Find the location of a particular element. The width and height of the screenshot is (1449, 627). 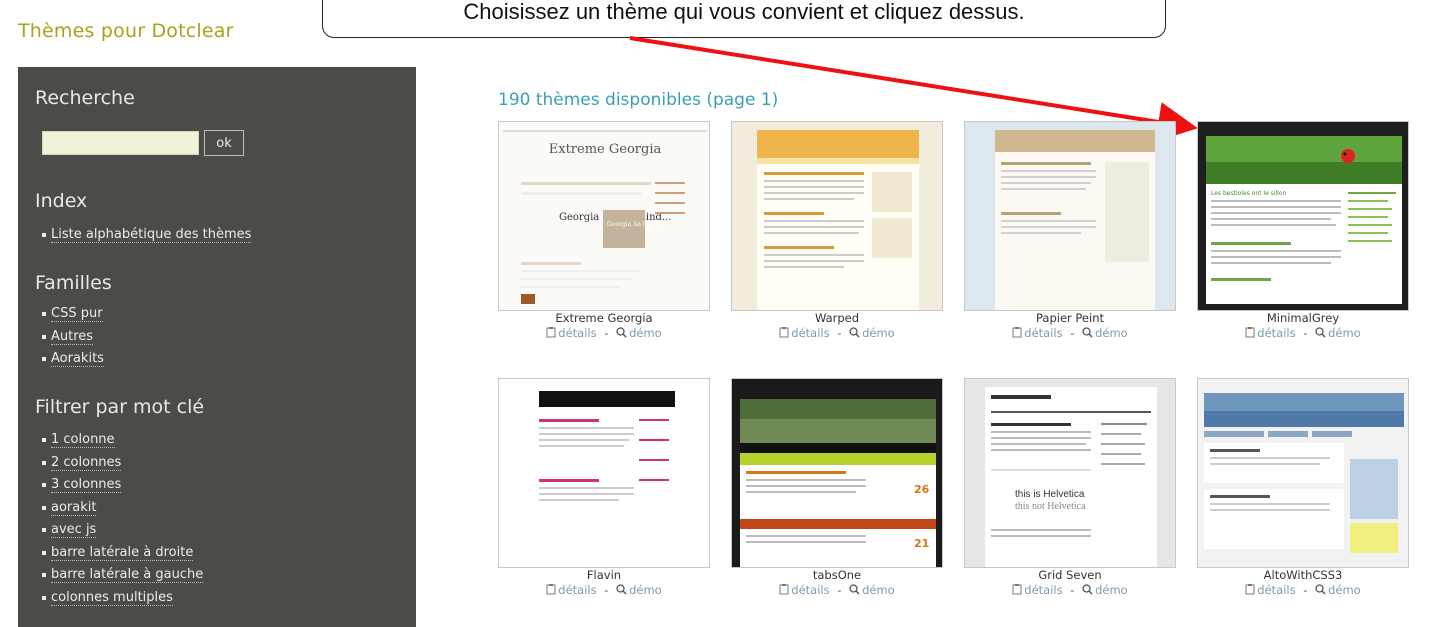

link-keyword: colonnes multiples is located at coordinates (112, 598).